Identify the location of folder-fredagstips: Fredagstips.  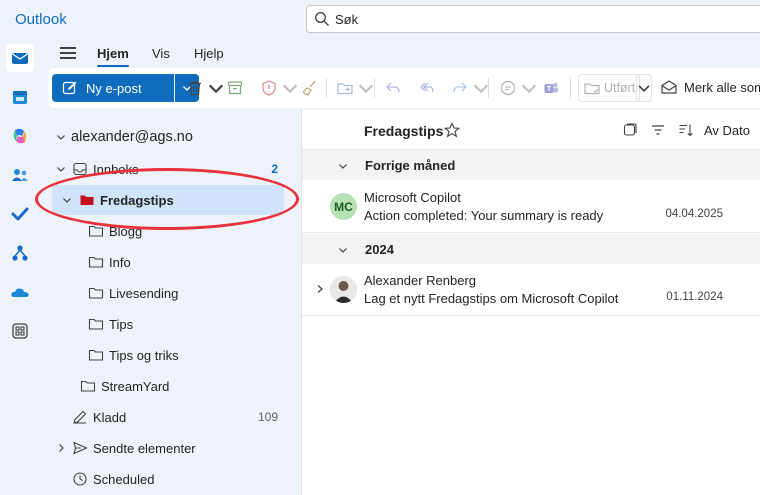
(168, 200).